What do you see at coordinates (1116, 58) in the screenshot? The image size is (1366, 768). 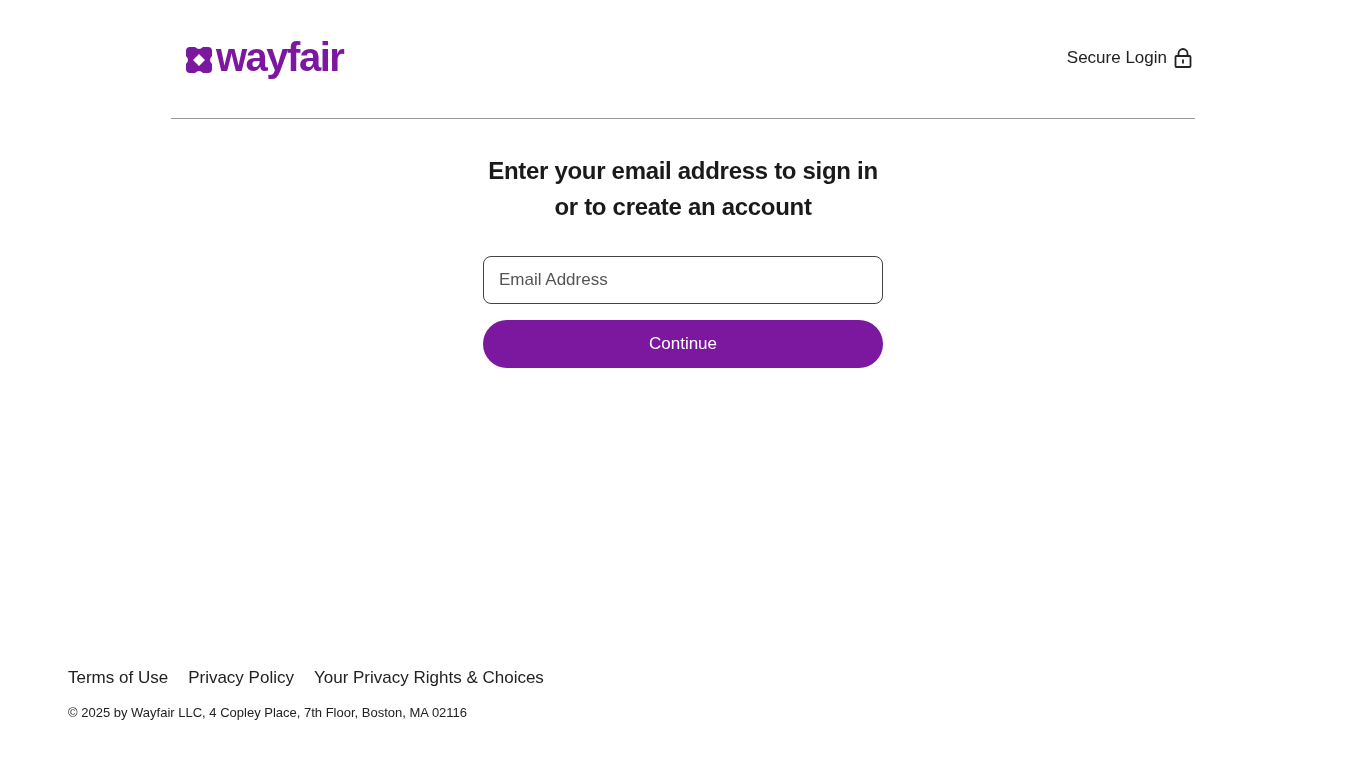 I see `secure-login-label: Secure Login` at bounding box center [1116, 58].